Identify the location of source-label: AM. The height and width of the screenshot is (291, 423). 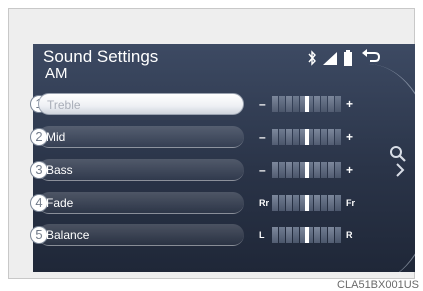
(56, 73).